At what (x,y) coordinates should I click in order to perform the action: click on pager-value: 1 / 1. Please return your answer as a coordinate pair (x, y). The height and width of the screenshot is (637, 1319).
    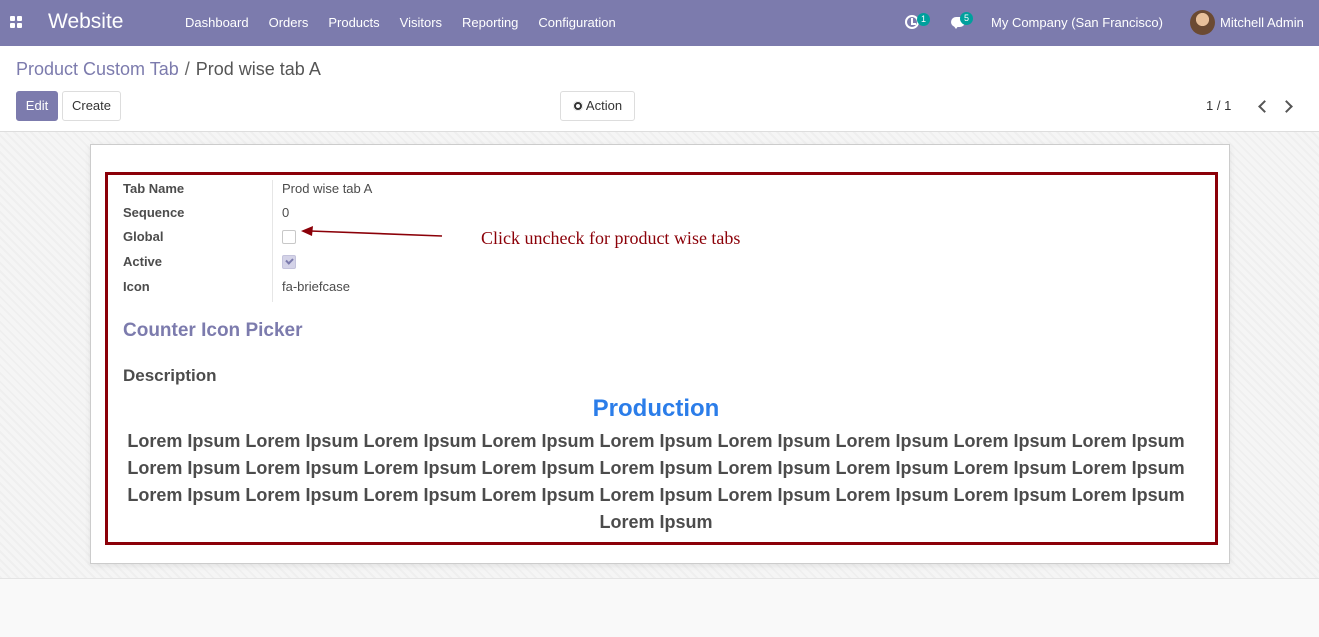
    Looking at the image, I should click on (1218, 105).